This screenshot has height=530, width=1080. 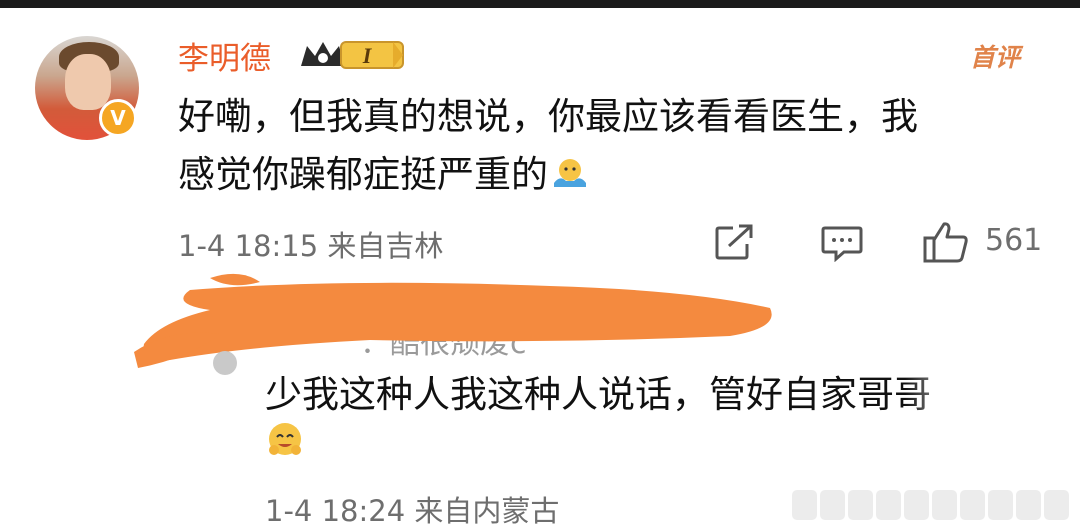 I want to click on watermark-fade, so click(x=992, y=413).